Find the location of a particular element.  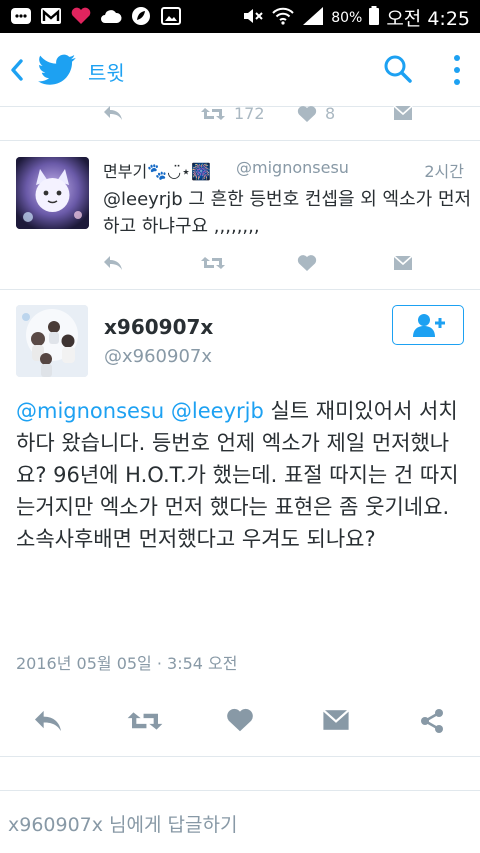

wifi-icon is located at coordinates (283, 18).